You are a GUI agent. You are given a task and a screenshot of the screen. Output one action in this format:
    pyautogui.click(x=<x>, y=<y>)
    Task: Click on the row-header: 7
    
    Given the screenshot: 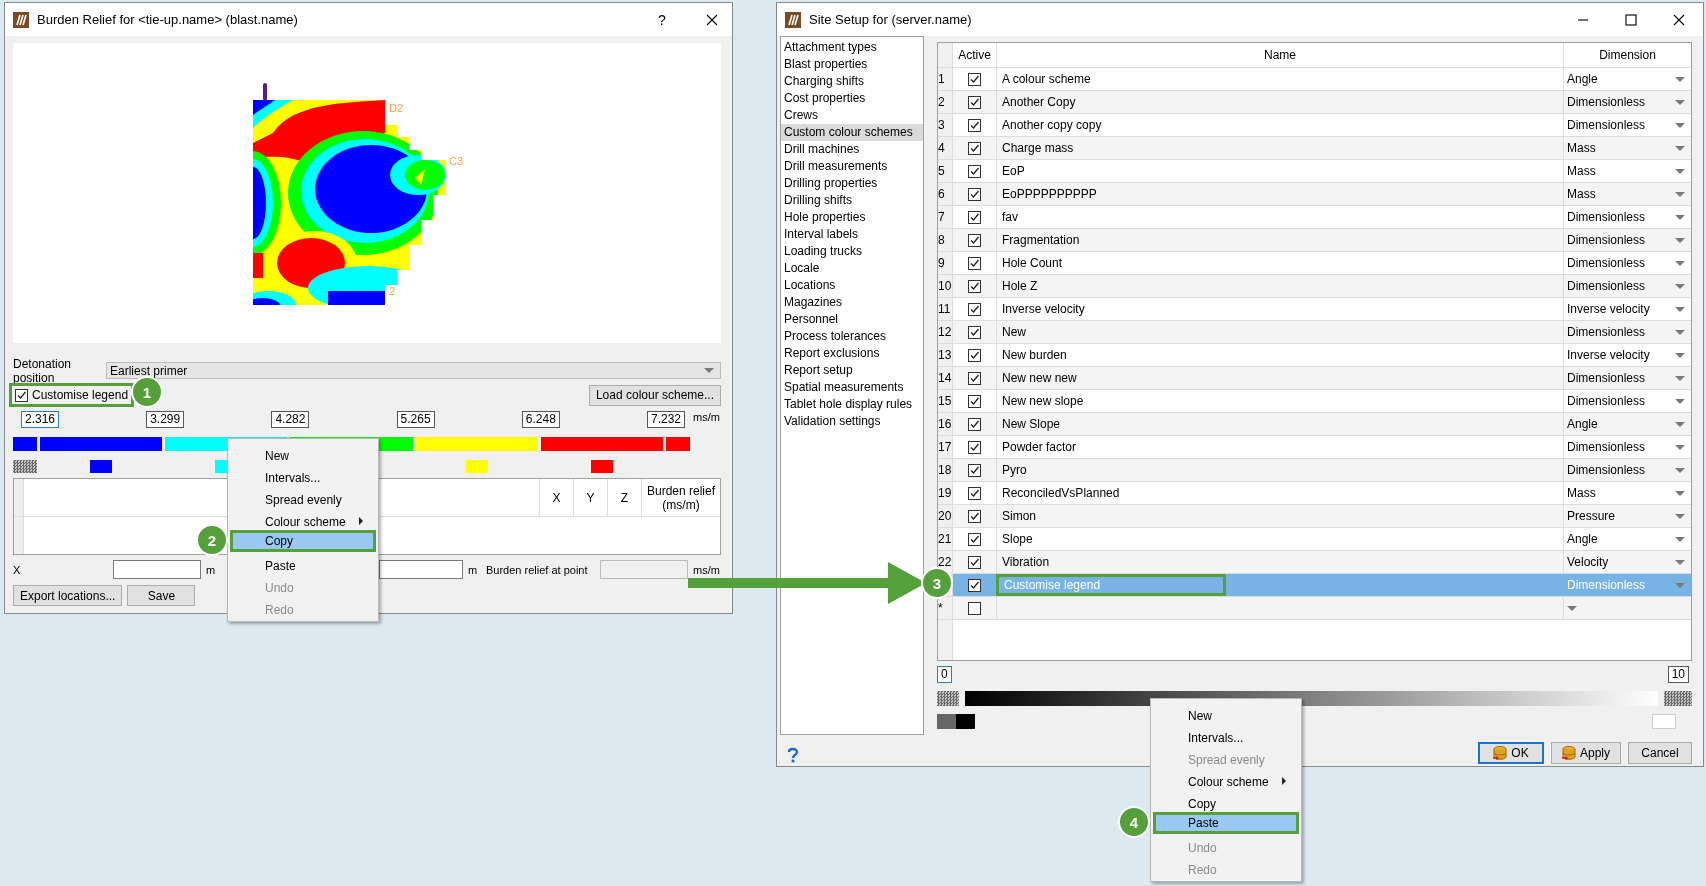 What is the action you would take?
    pyautogui.click(x=945, y=217)
    